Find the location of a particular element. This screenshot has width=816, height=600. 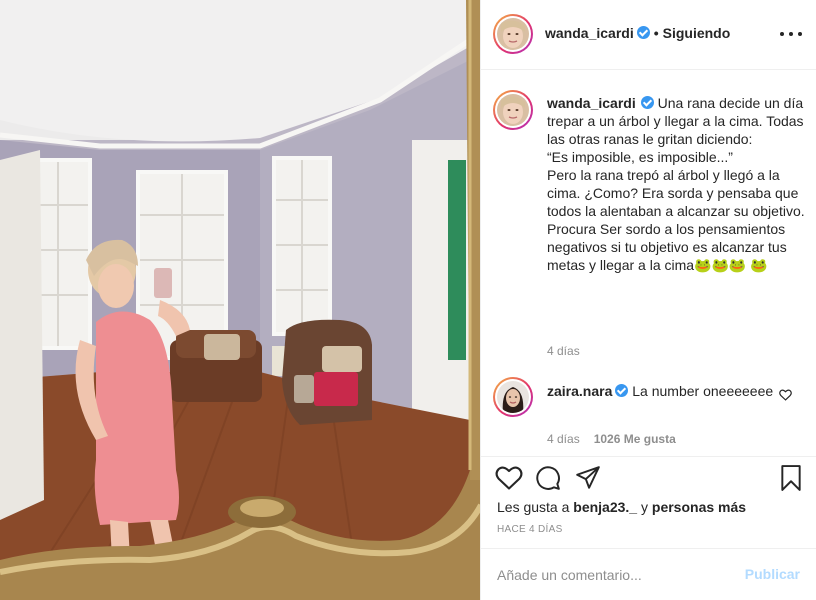

likes-summary: Les gusta a benja23._ y personas más is located at coordinates (621, 507).